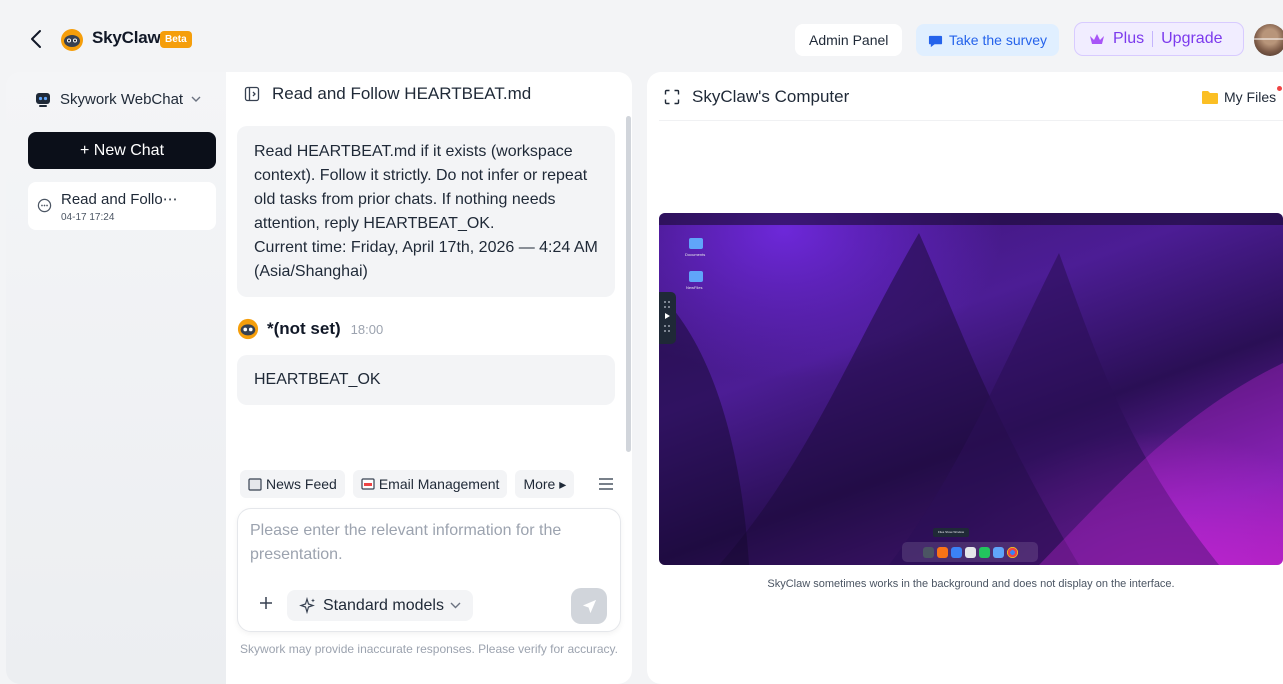 This screenshot has width=1283, height=684. Describe the element at coordinates (971, 219) in the screenshot. I see `desktop-topbar` at that location.